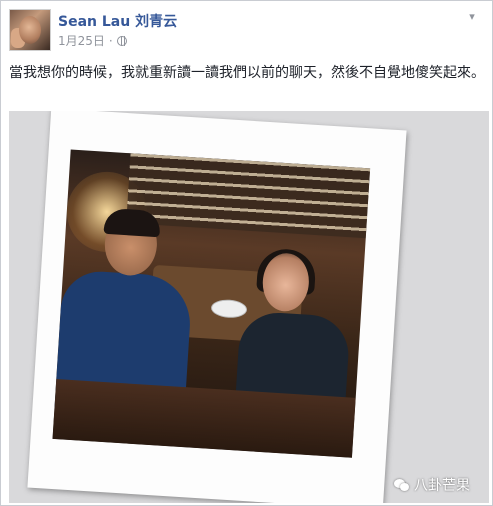 This screenshot has height=506, width=493. Describe the element at coordinates (247, 73) in the screenshot. I see `post-text: 當我想你的時候，我就重新讀一讀我們以前的聊天，然後不自覺地傻笑起來。` at that location.